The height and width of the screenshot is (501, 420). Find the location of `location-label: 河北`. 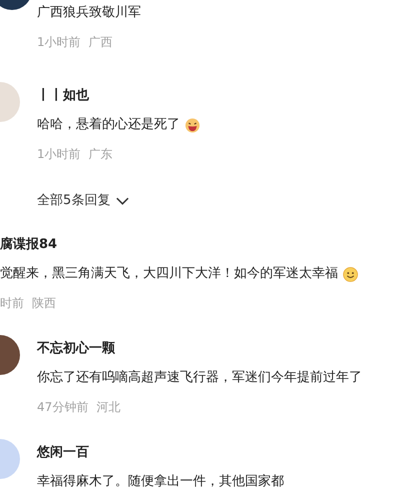

location-label: 河北 is located at coordinates (108, 407).